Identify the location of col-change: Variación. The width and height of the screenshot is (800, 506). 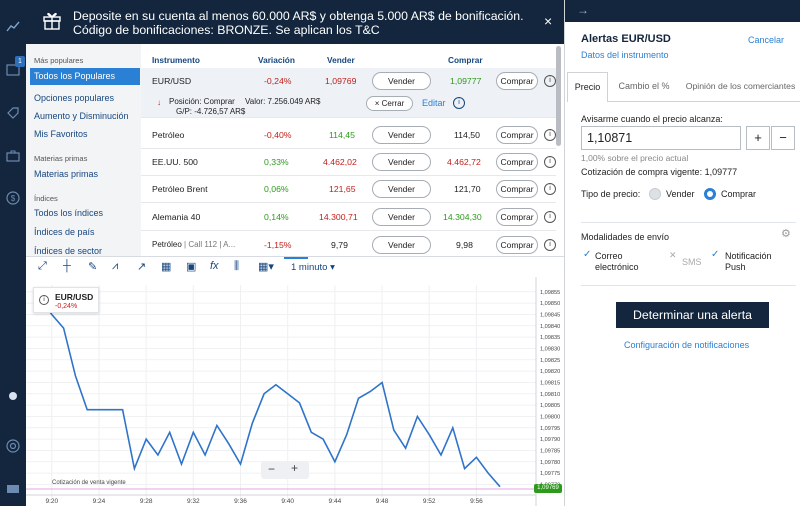
(276, 60).